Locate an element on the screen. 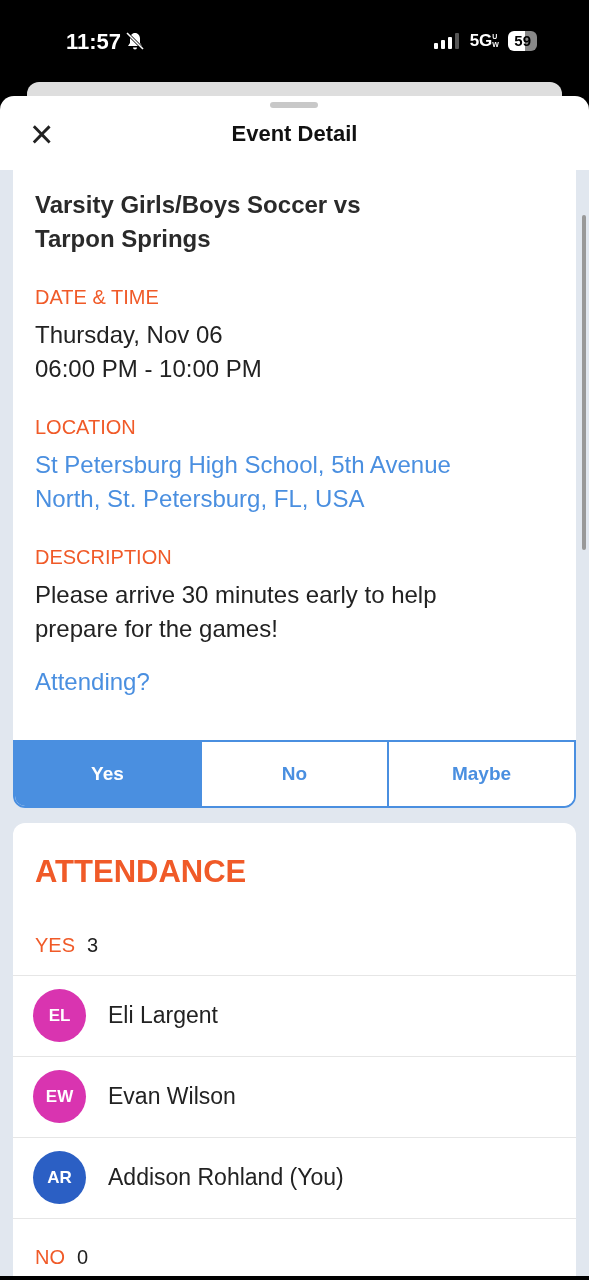 The width and height of the screenshot is (589, 1280). avatar: AR is located at coordinates (59, 1177).